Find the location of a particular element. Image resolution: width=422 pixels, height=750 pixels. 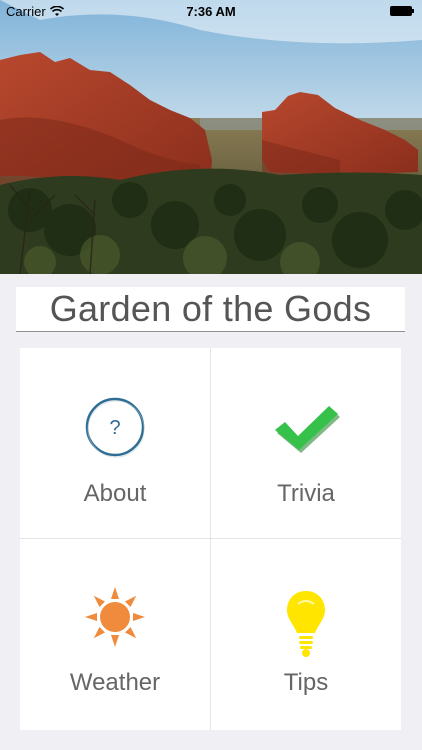

battery-icon is located at coordinates (402, 11).